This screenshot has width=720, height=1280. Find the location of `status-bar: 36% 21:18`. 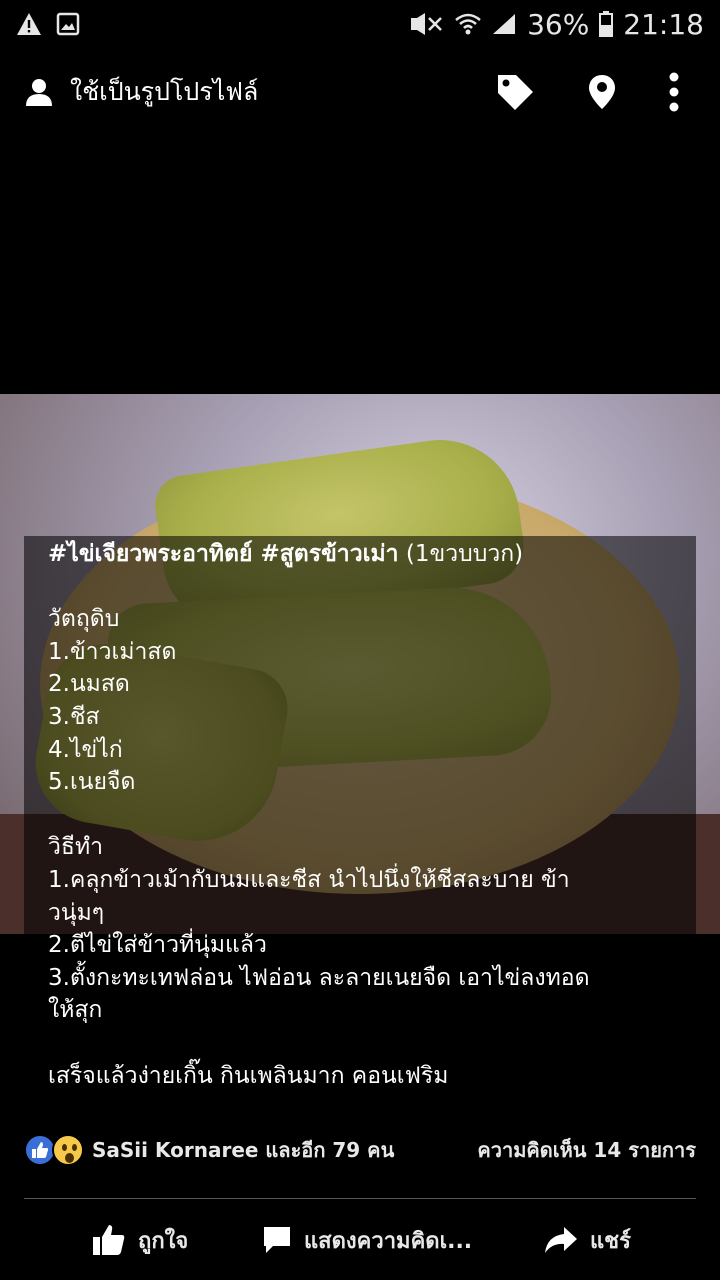

status-bar: 36% 21:18 is located at coordinates (360, 24).